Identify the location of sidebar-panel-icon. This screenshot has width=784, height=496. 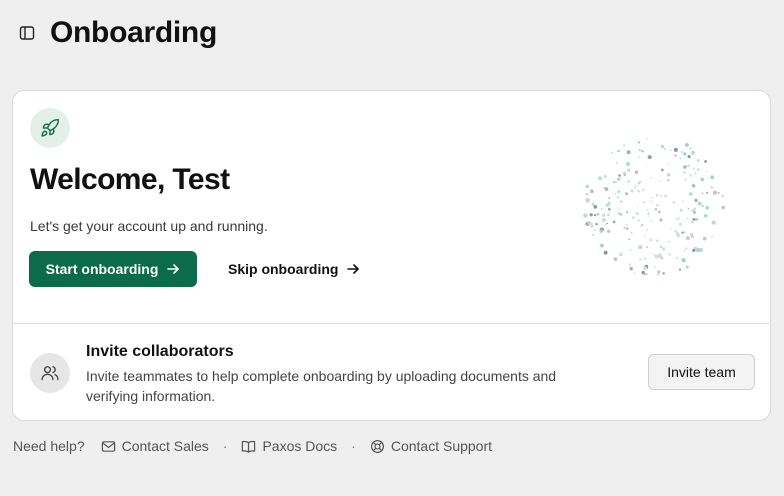
(27, 33).